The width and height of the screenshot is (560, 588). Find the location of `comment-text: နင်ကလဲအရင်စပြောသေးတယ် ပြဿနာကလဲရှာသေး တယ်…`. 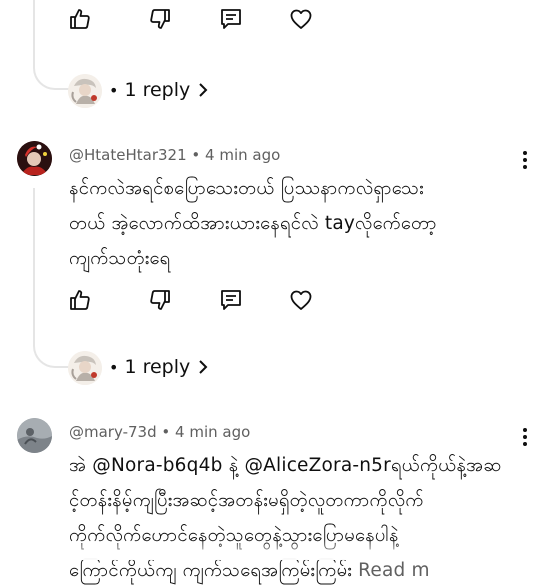

comment-text: နင်ကလဲအရင်စပြောသေးတယ် ပြဿနာကလဲရှာသေး တယ်… is located at coordinates (304, 223).